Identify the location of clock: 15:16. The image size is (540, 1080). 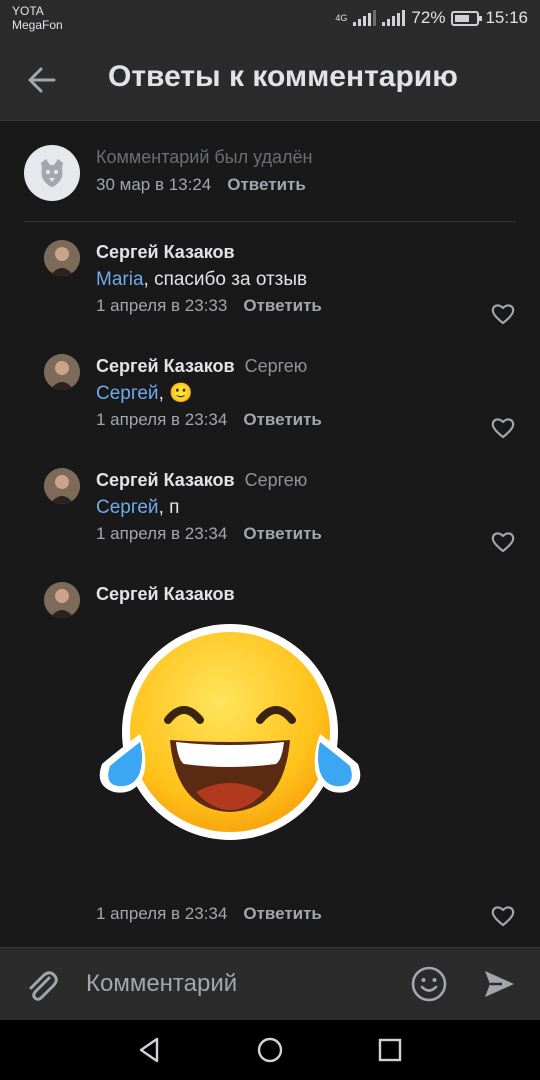
(506, 17).